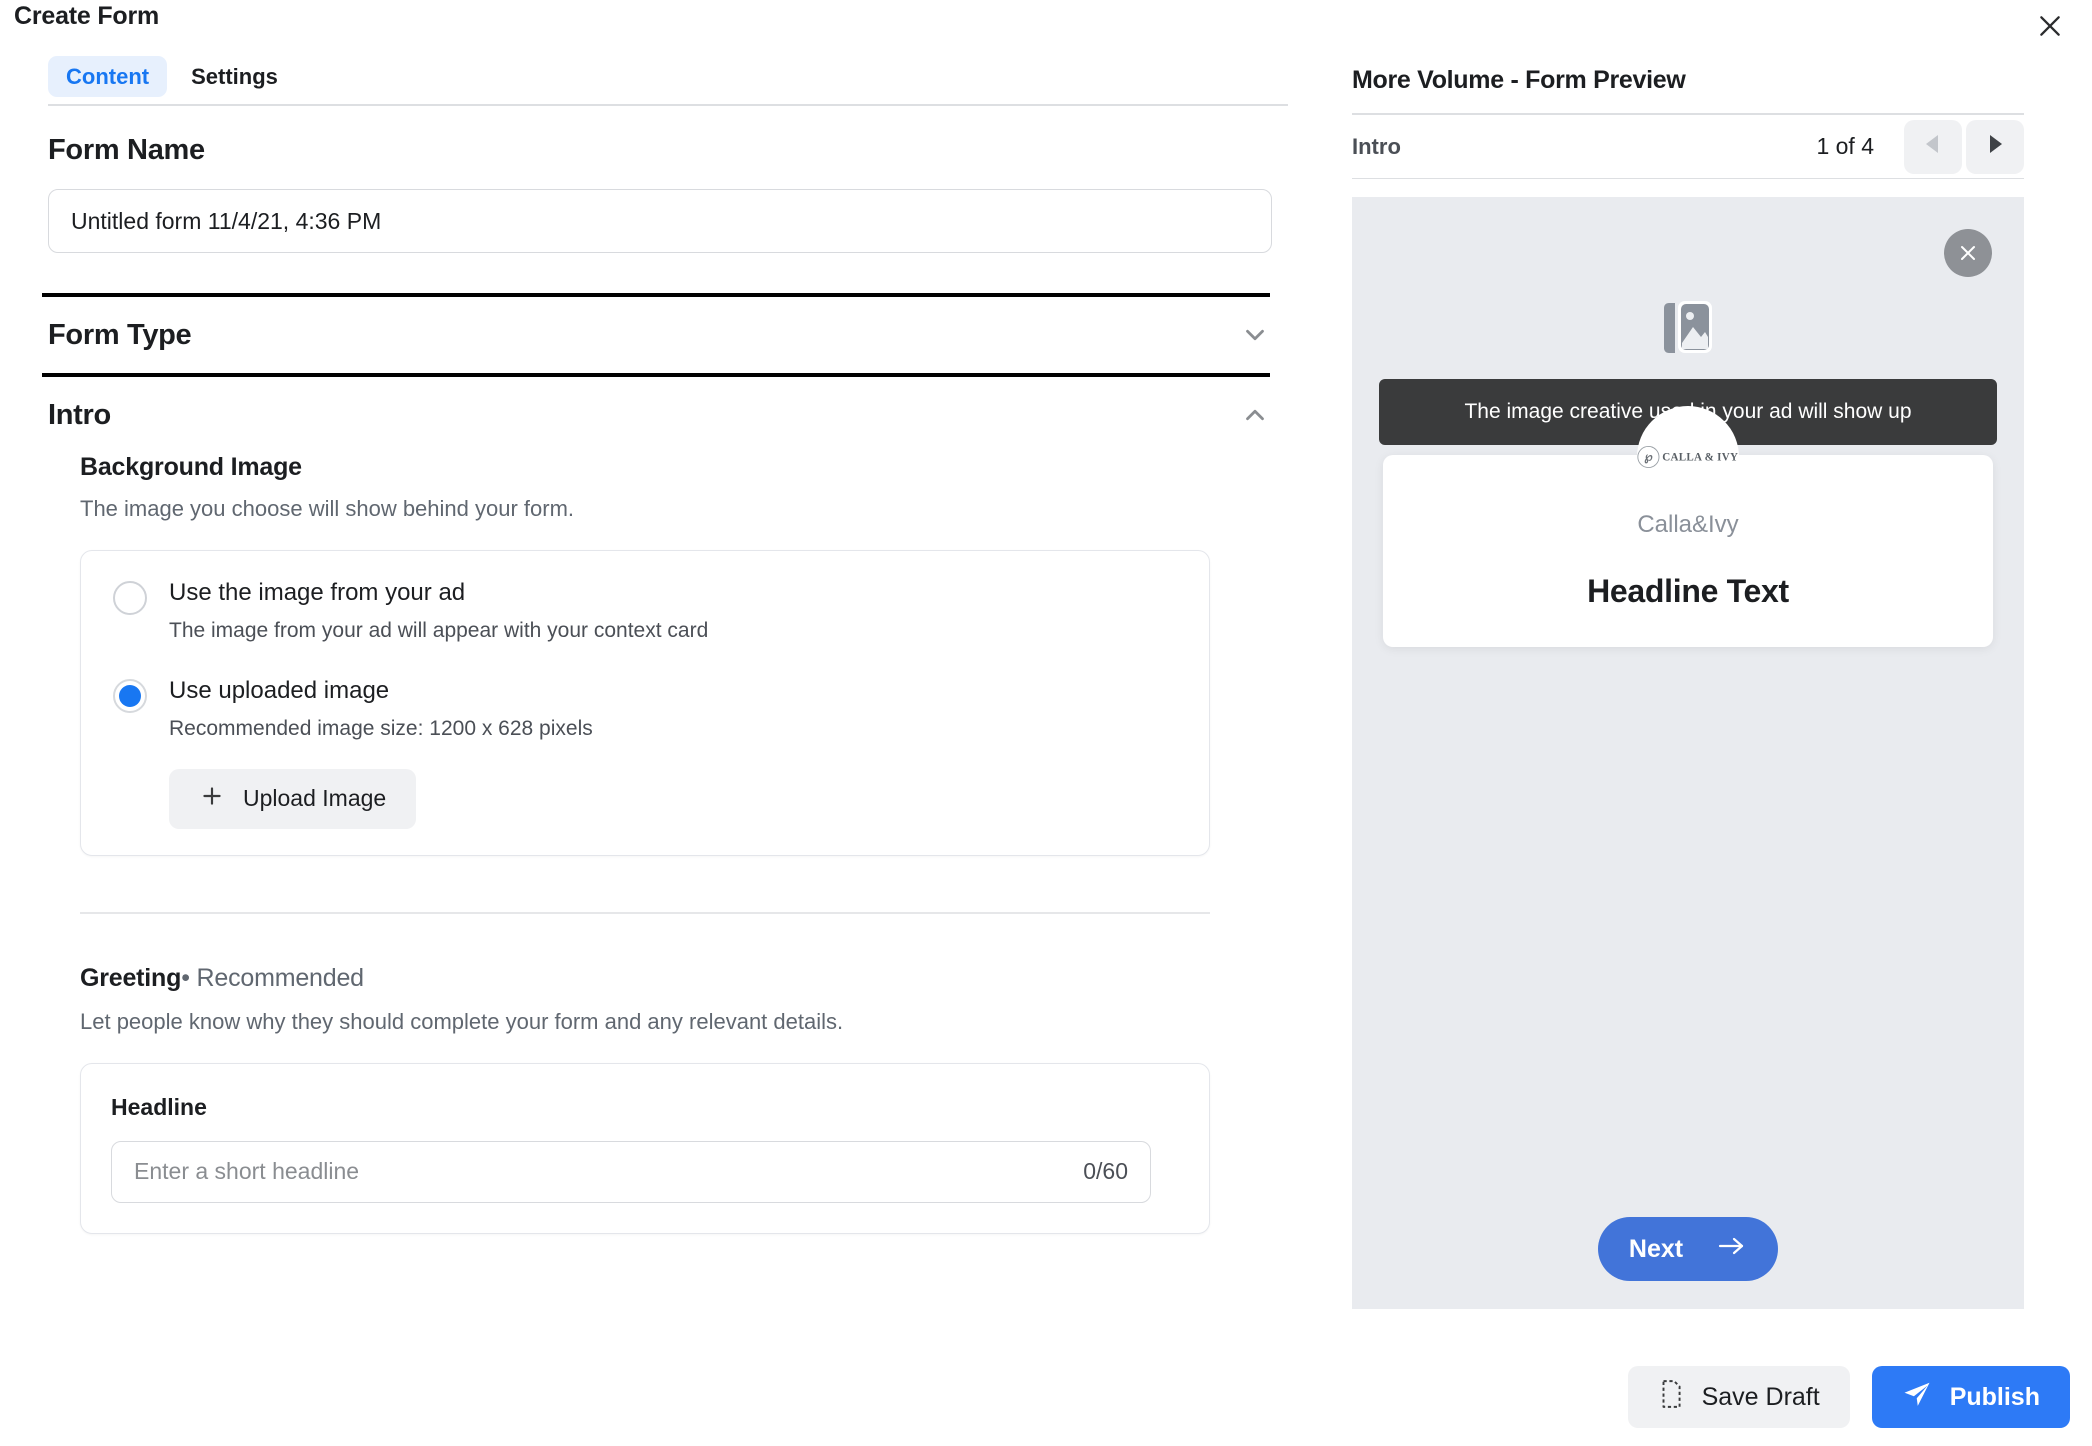 This screenshot has height=1446, width=2092. What do you see at coordinates (1688, 328) in the screenshot?
I see `photo-stack-icon` at bounding box center [1688, 328].